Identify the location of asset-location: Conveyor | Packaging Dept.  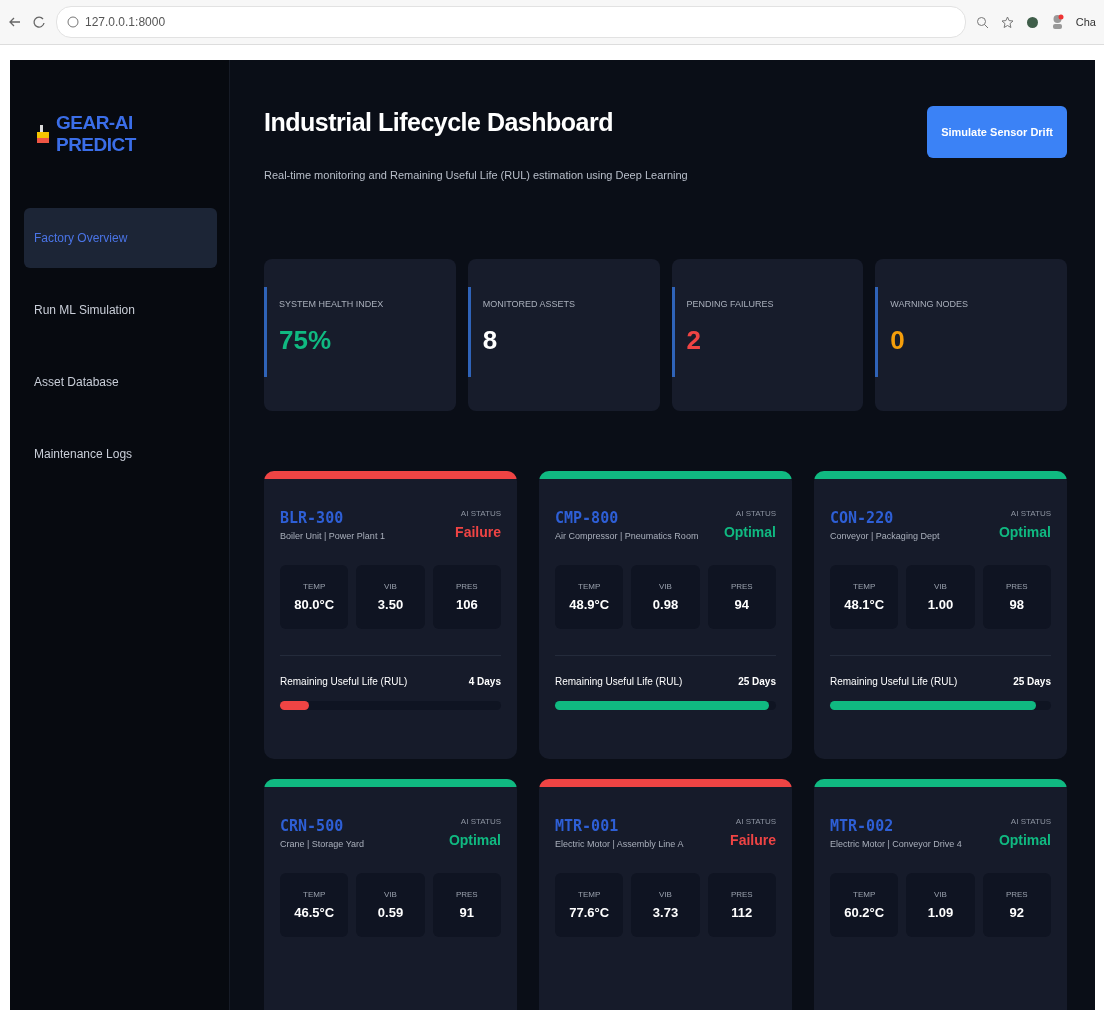
(885, 536).